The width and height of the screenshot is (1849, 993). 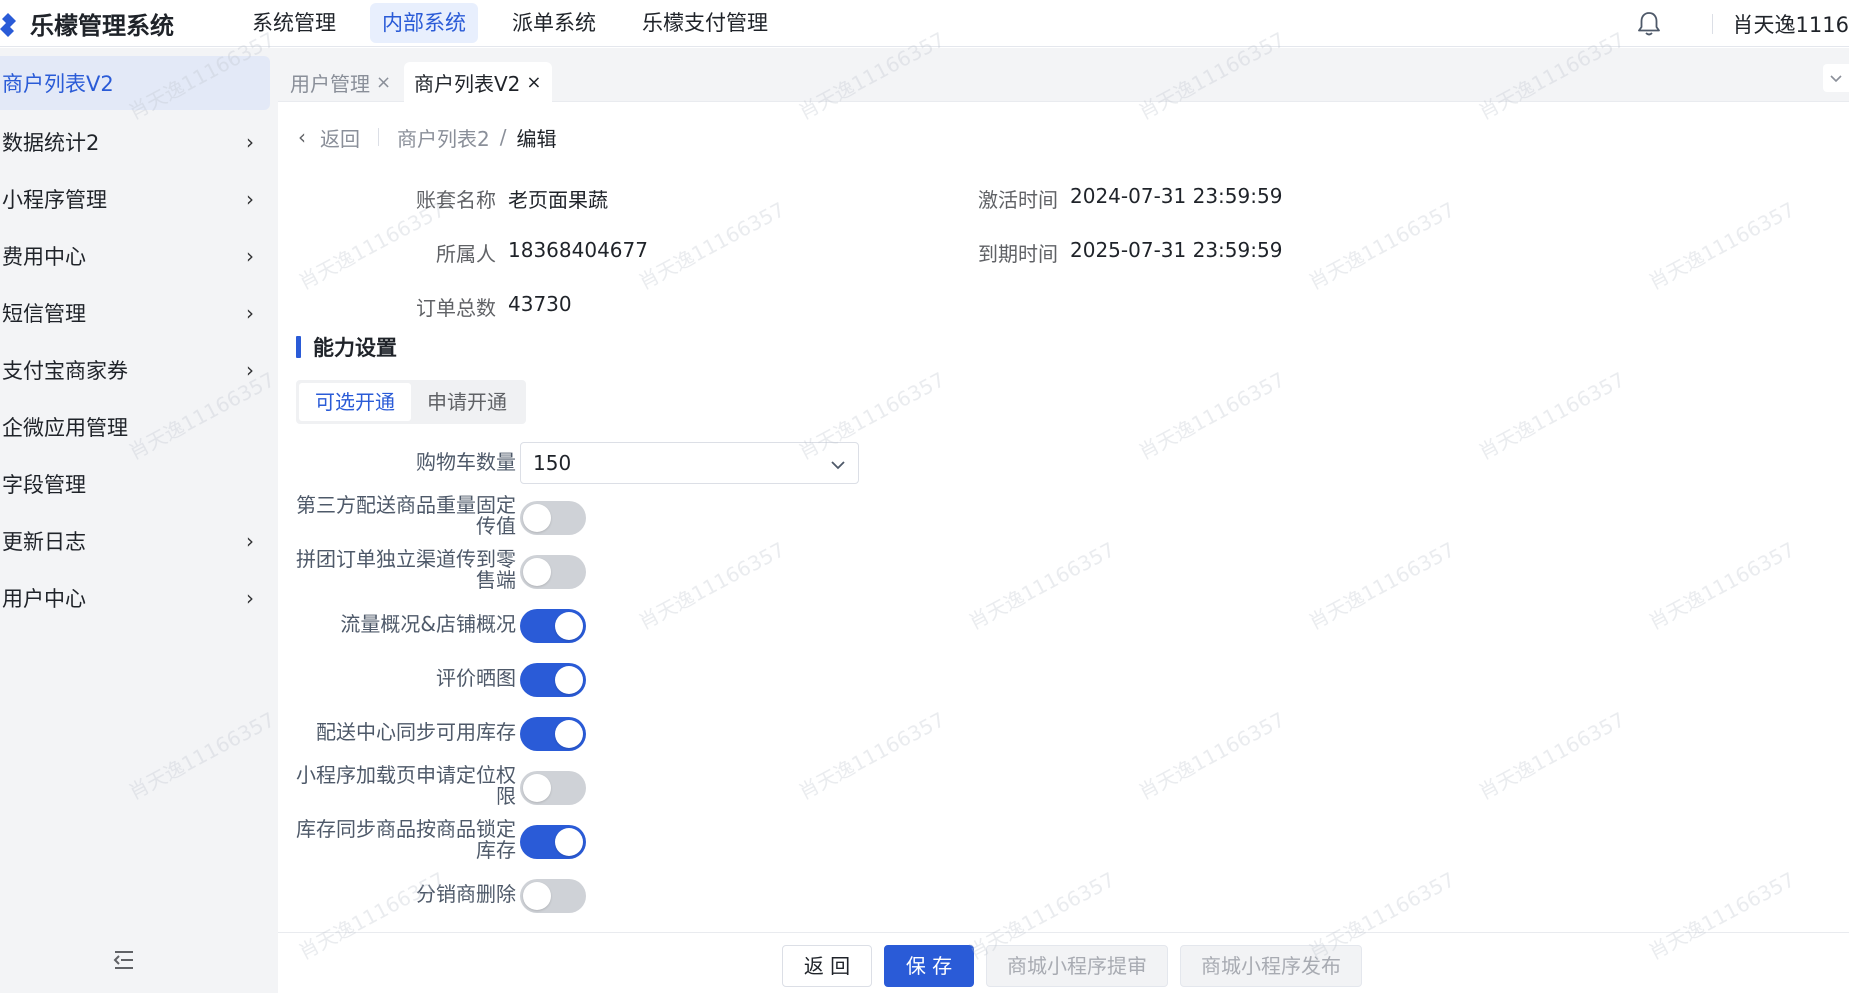 What do you see at coordinates (428, 624) in the screenshot?
I see `switch-label-traffic-overview: 流量概况&店铺概况` at bounding box center [428, 624].